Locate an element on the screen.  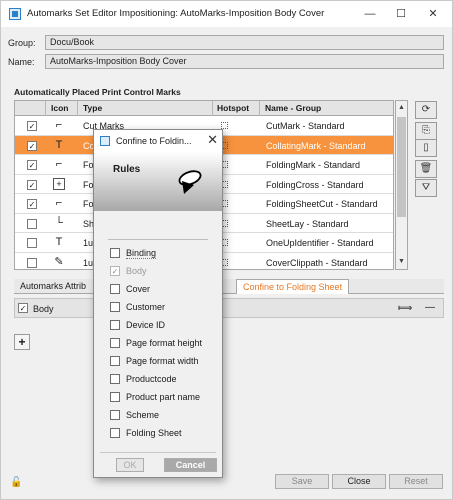
dialog-close-icon: ✕ is located at coordinates (212, 140).